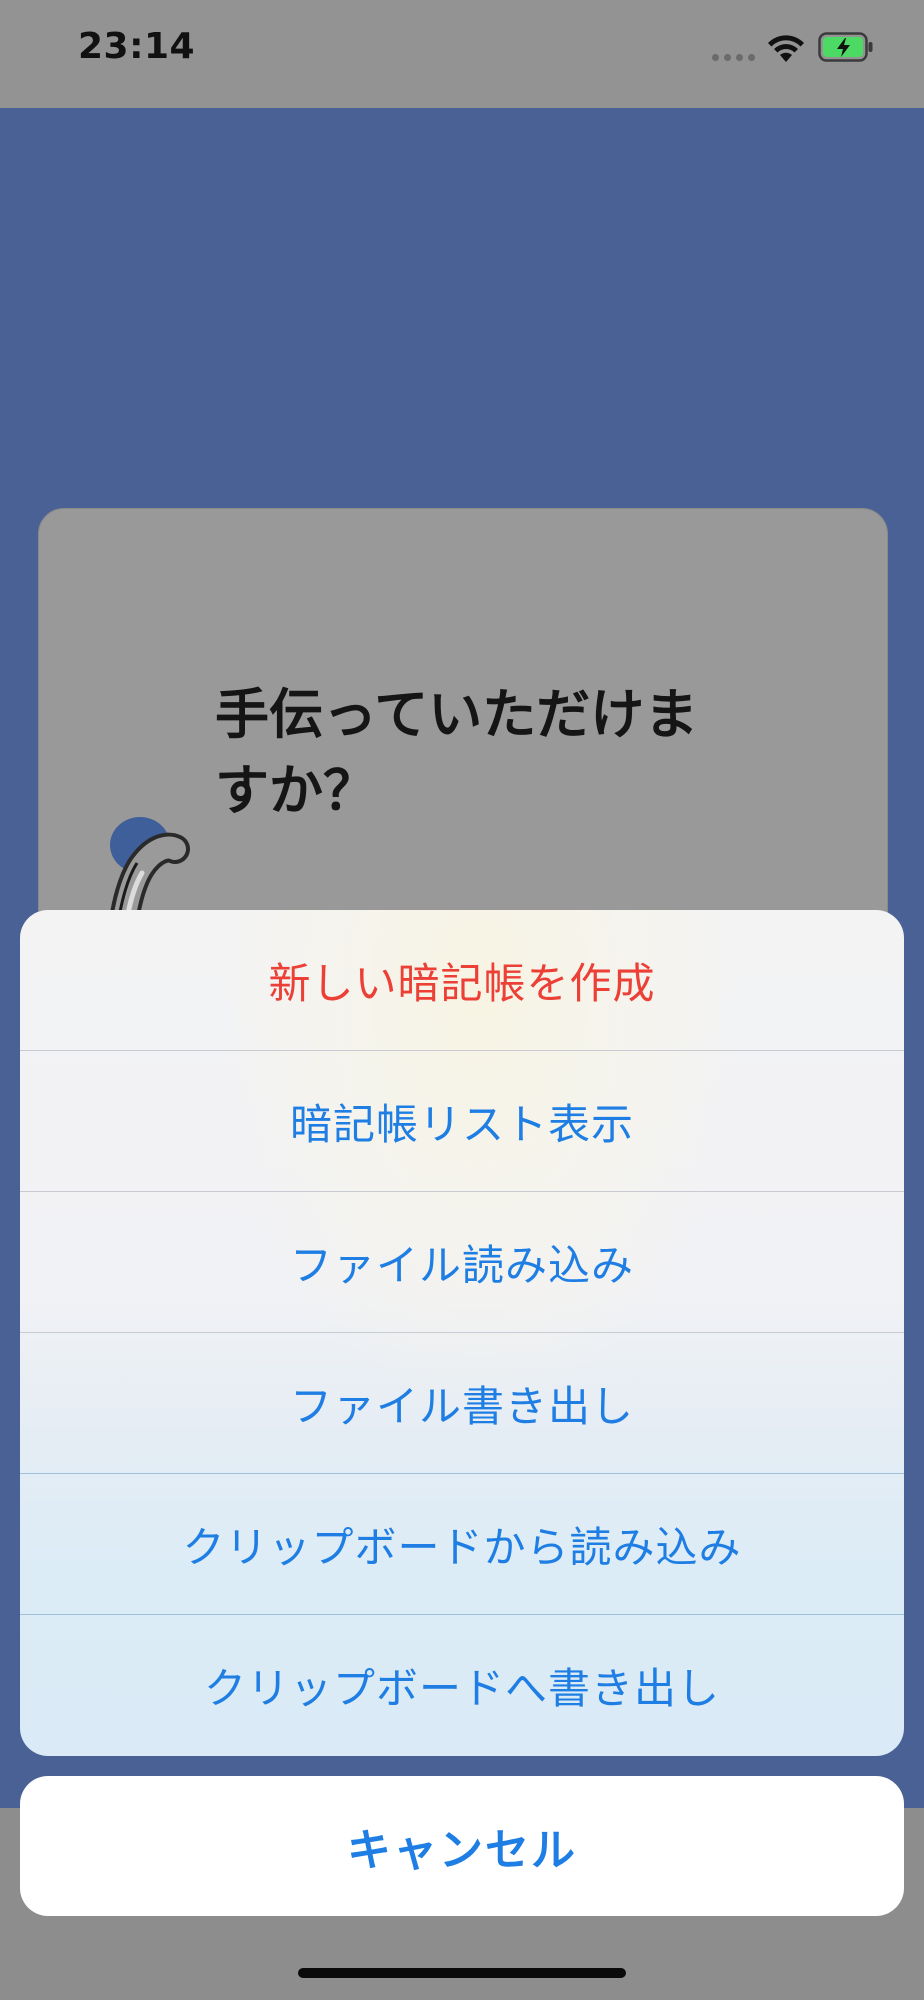  Describe the element at coordinates (457, 752) in the screenshot. I see `card-question-text: 手伝っていただけますか？` at that location.